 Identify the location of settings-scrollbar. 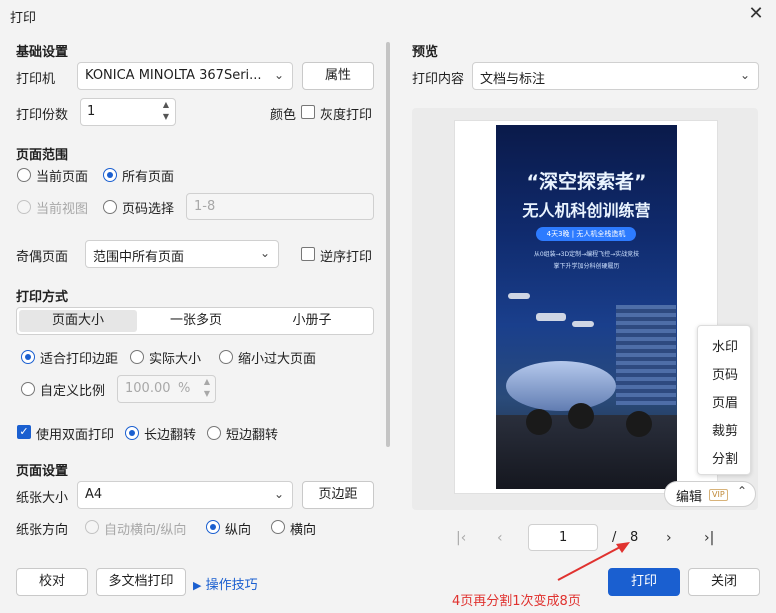
(388, 244).